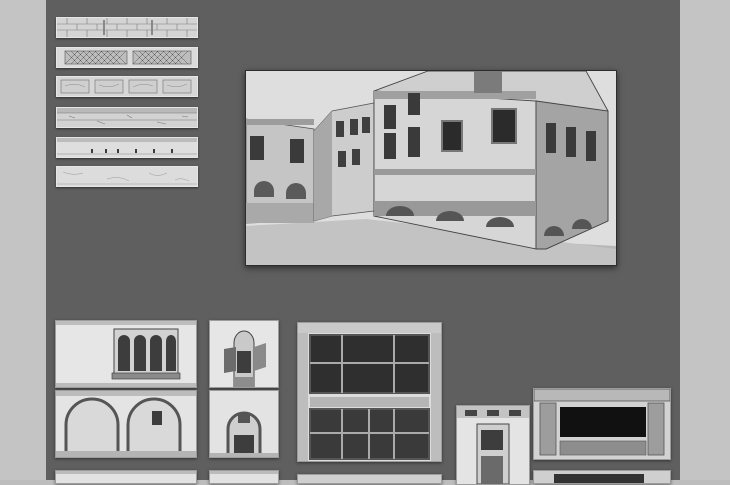 This screenshot has width=730, height=485. I want to click on texture-strip-cornice, so click(127, 147).